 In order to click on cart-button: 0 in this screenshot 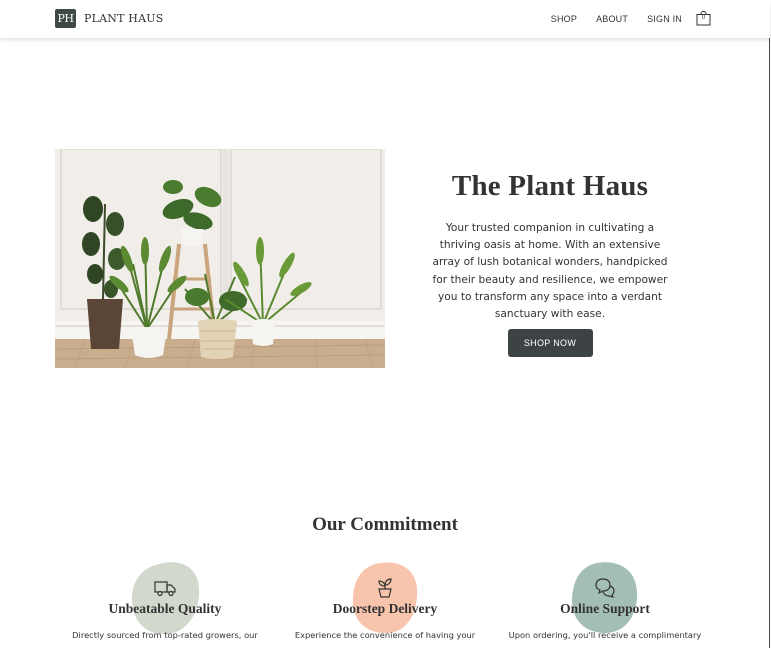, I will do `click(703, 18)`.